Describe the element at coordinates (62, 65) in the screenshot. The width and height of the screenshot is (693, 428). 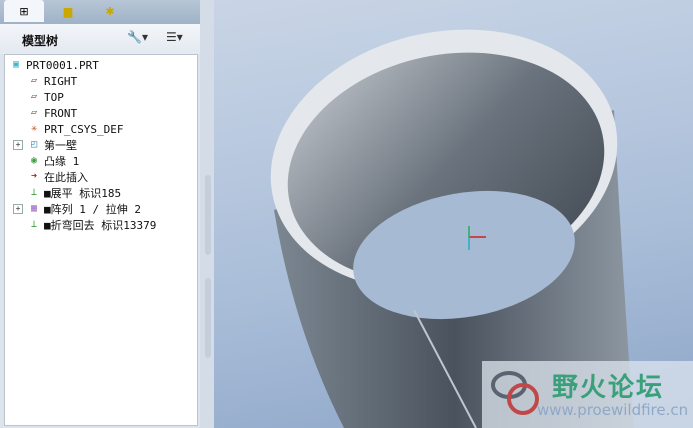
I see `tree-item-label: PRT0001.PRT` at that location.